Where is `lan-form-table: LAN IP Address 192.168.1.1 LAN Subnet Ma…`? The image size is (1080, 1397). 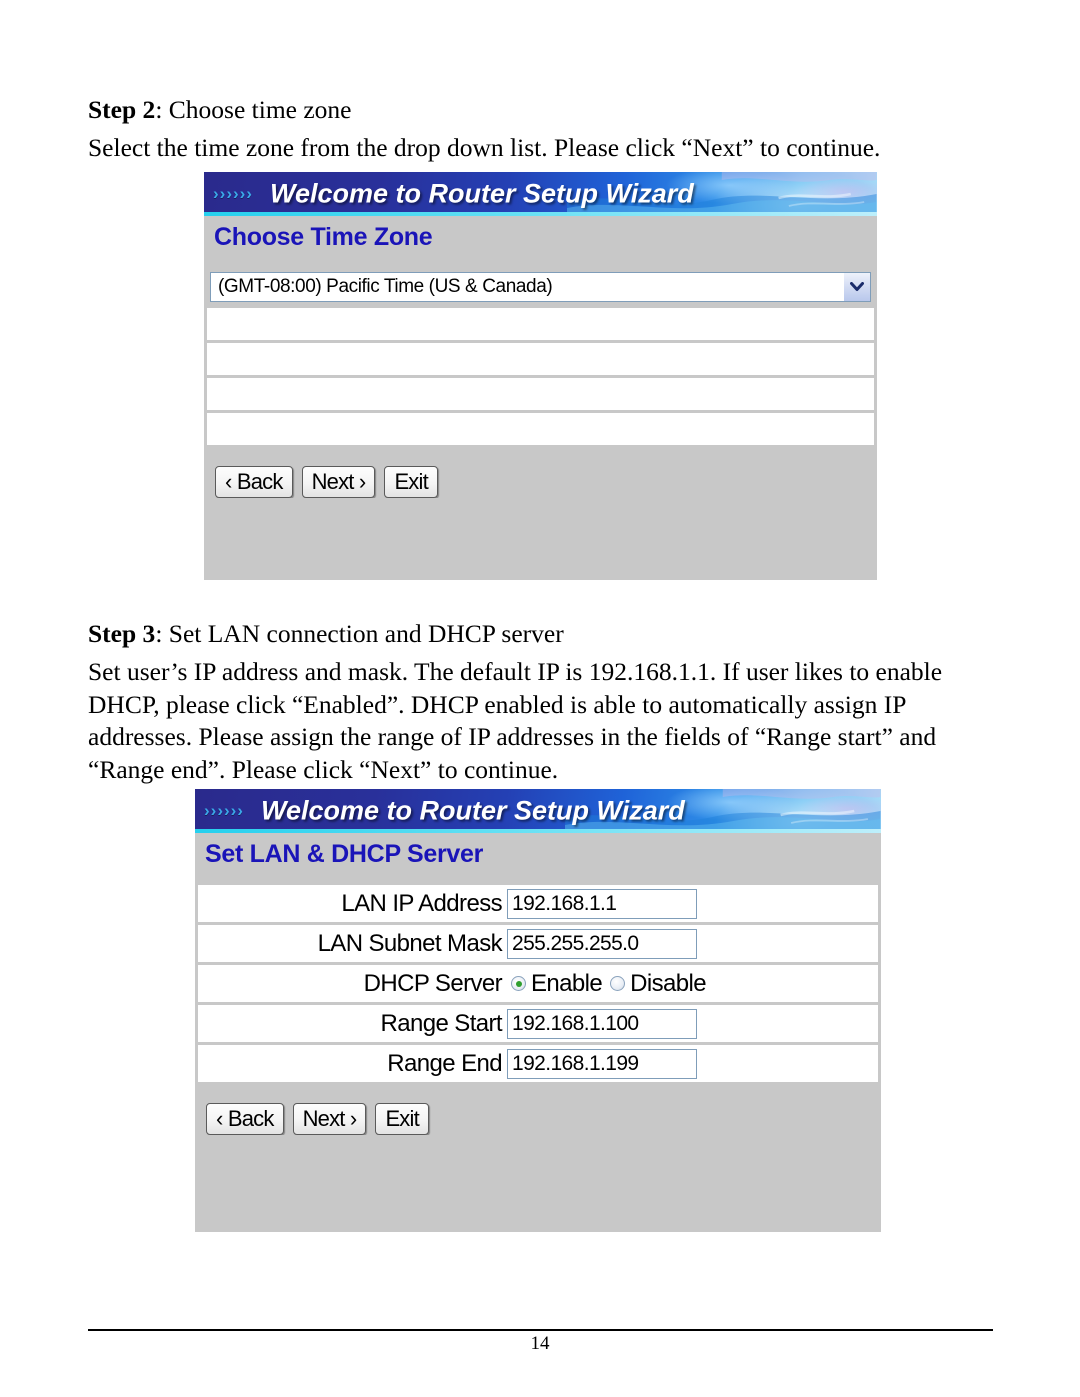 lan-form-table: LAN IP Address 192.168.1.1 LAN Subnet Ma… is located at coordinates (538, 985).